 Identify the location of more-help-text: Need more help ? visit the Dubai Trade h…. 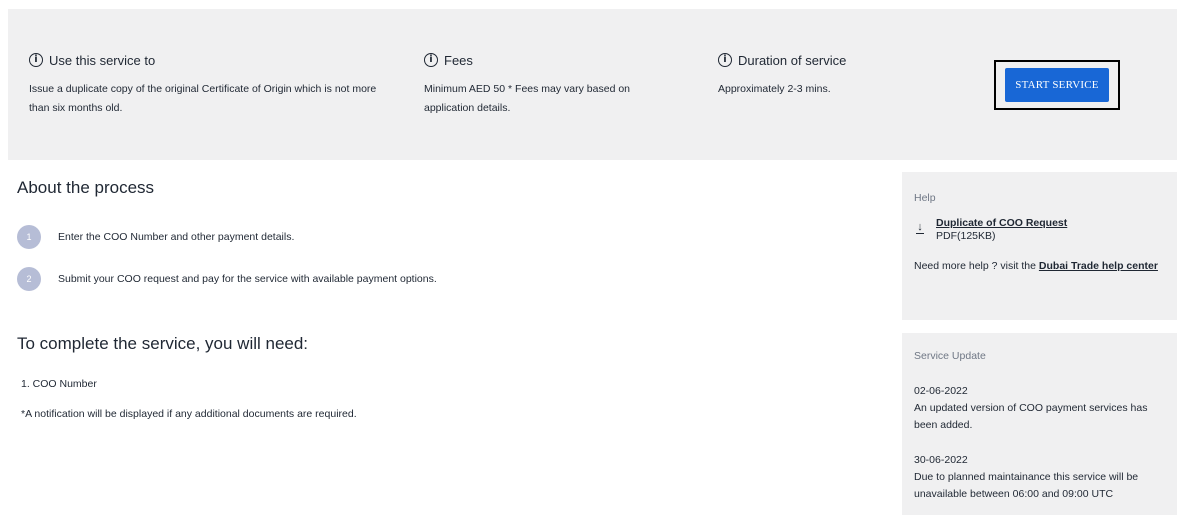
(1036, 266).